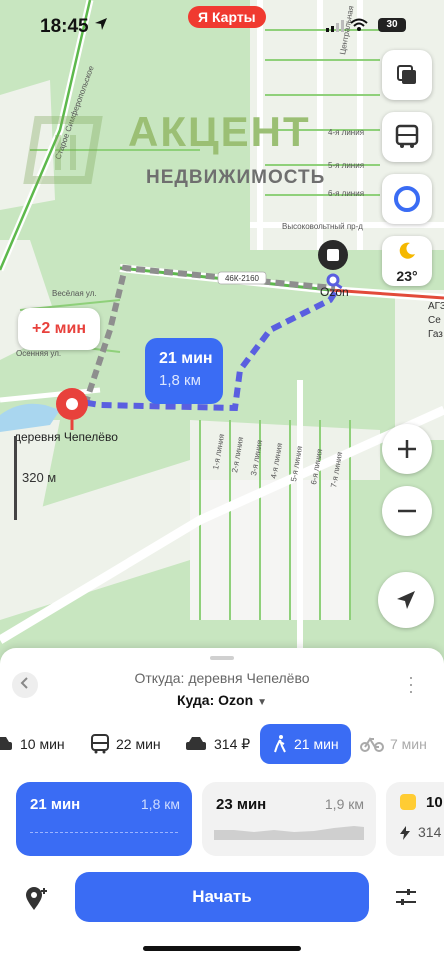 This screenshot has height=960, width=444. What do you see at coordinates (37, 899) in the screenshot?
I see `add-waypoint-icon` at bounding box center [37, 899].